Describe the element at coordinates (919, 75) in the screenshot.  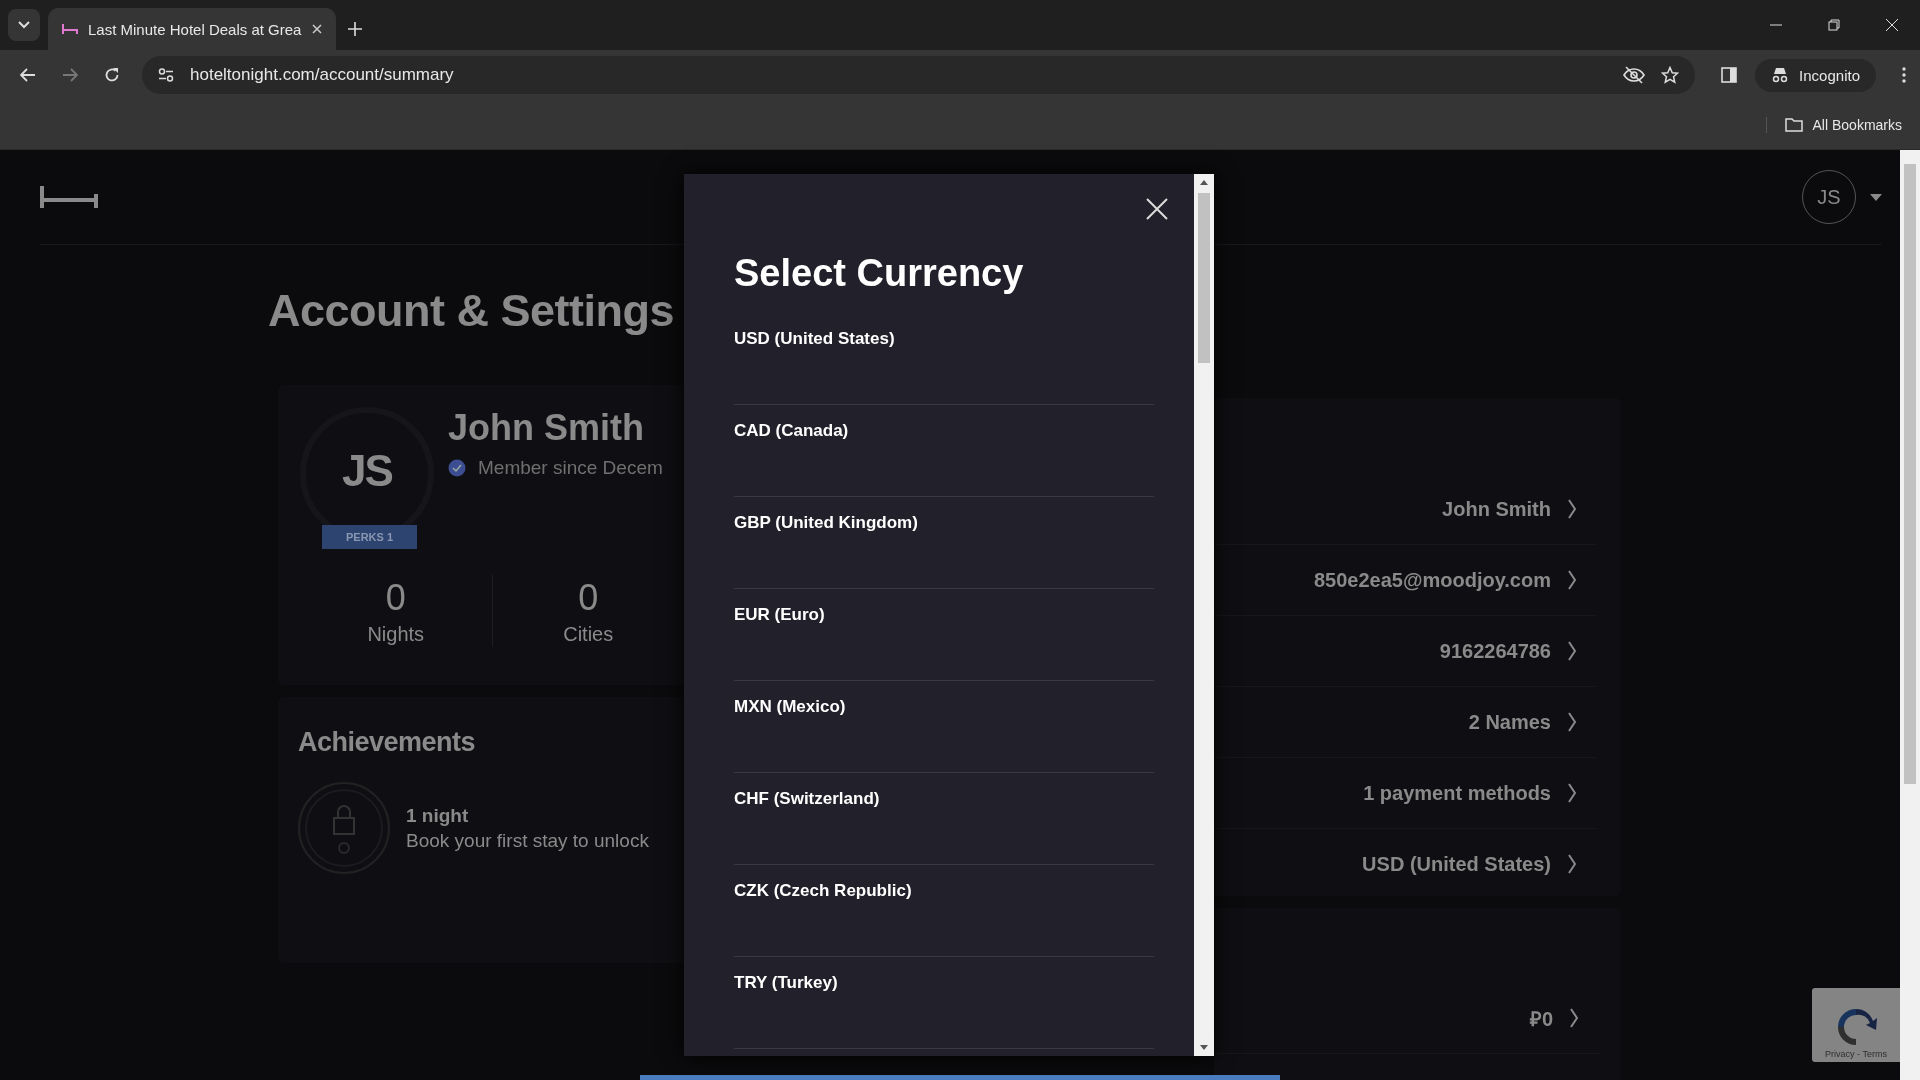
I see `address-bar: hoteltonight.com/account/summary` at that location.